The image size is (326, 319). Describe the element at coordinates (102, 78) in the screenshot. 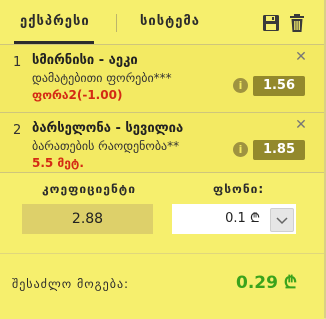

I see `bet-market: დამატებითი ფორები***` at that location.